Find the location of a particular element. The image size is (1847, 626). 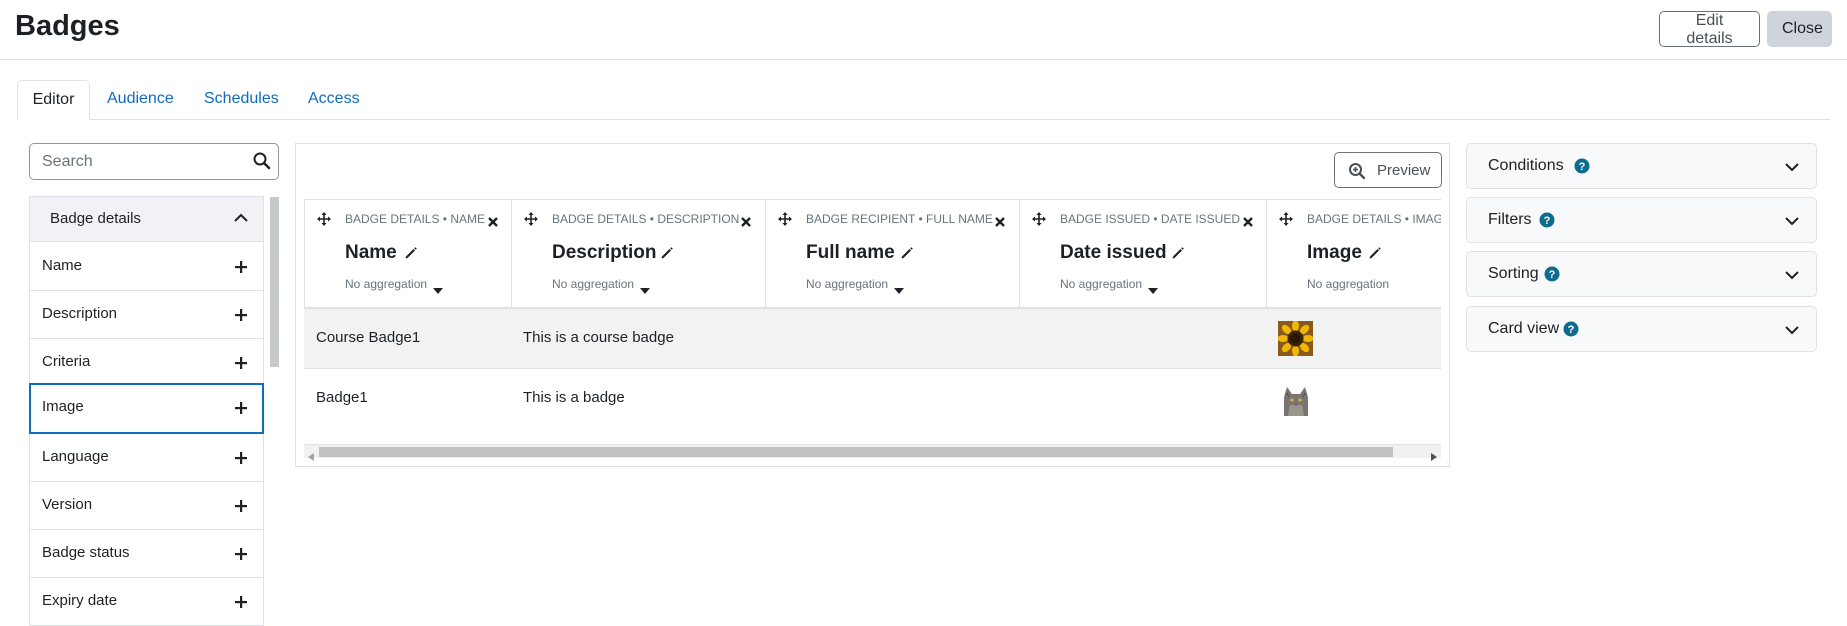

tabs-divider is located at coordinates (923, 119).